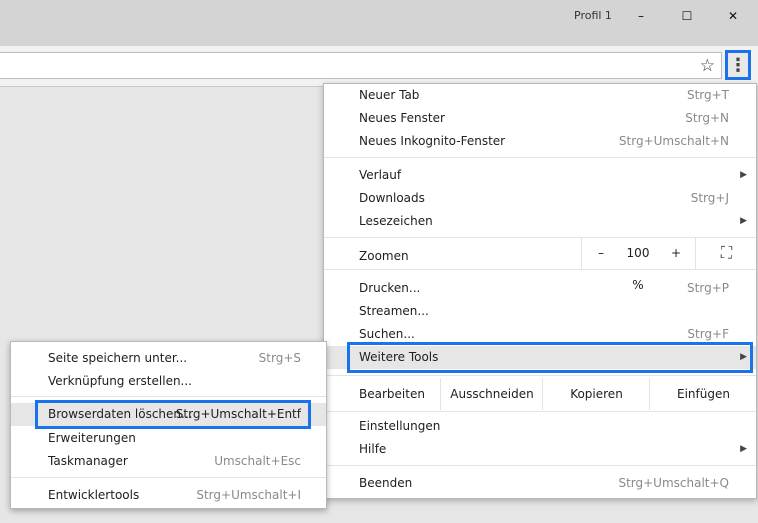 The width and height of the screenshot is (758, 523). I want to click on zoom-out-button: –, so click(600, 253).